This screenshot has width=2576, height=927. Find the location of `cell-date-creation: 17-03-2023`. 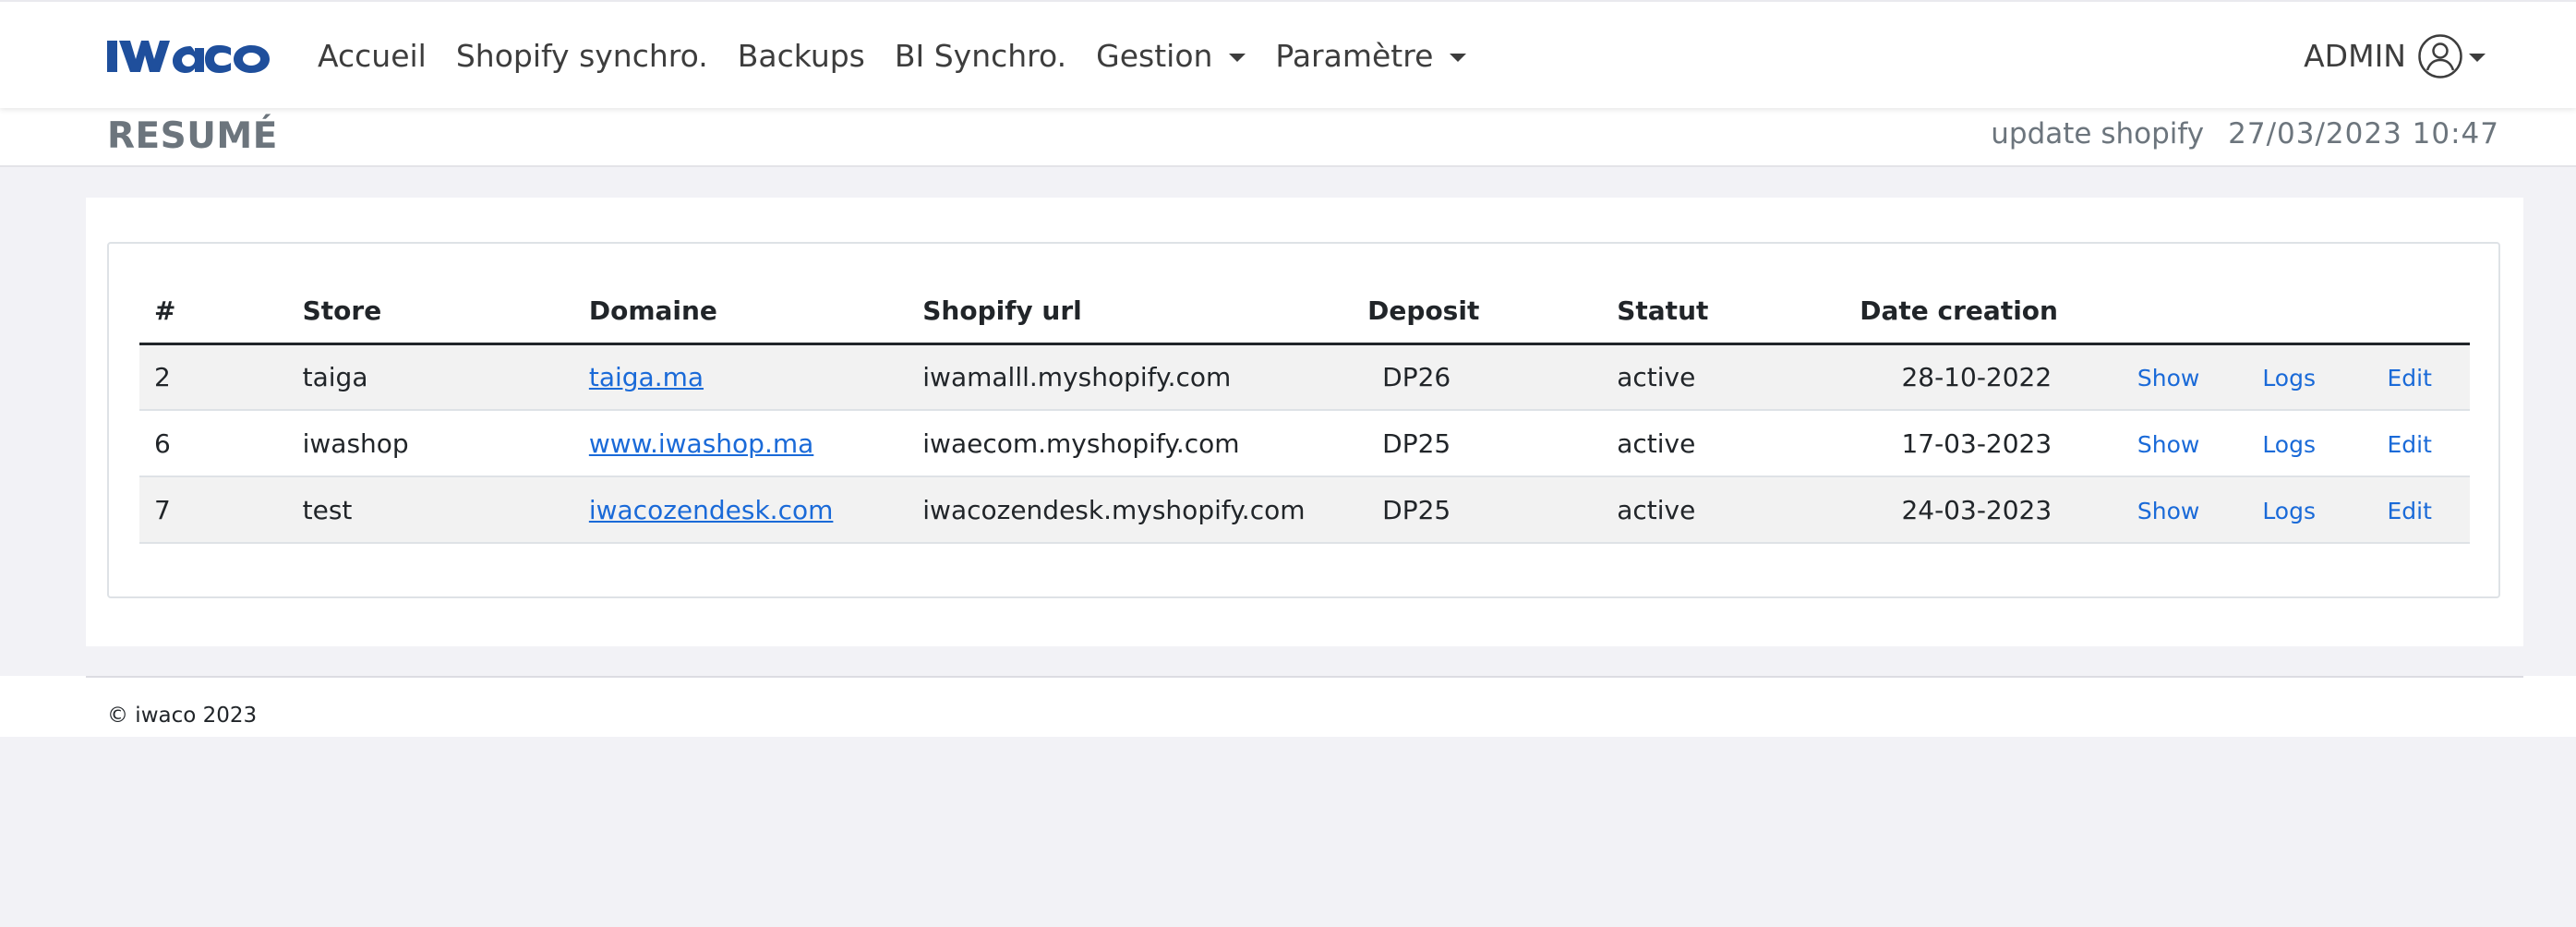

cell-date-creation: 17-03-2023 is located at coordinates (1977, 443).